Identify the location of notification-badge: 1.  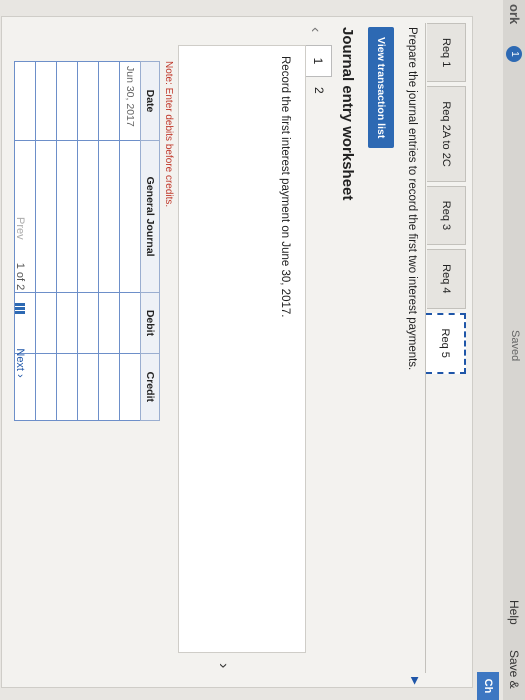
(514, 54).